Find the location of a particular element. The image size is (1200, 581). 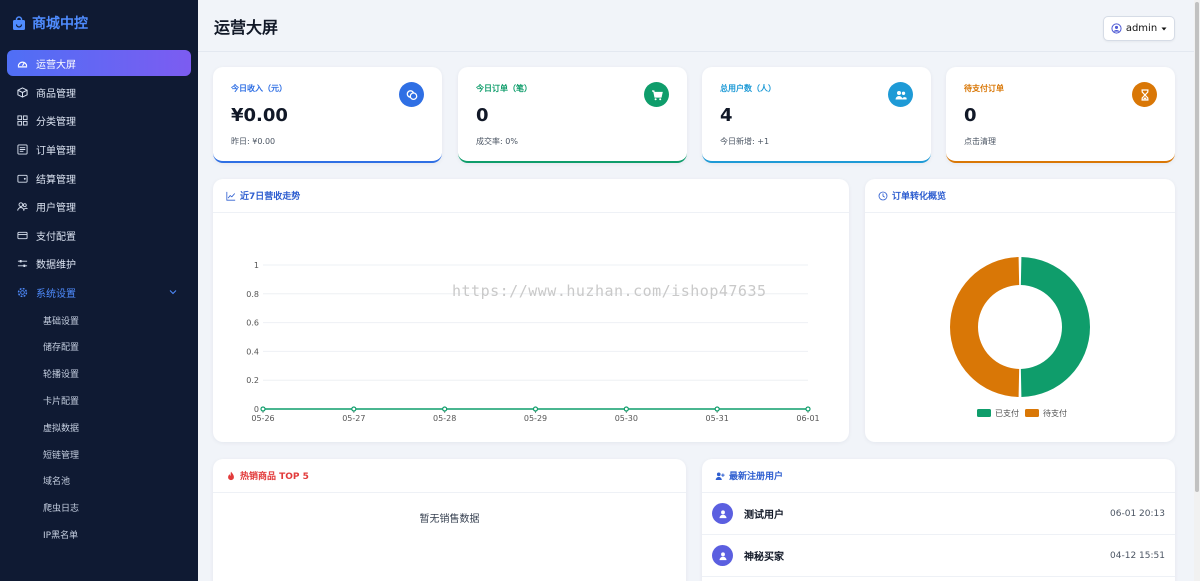

y-tick-label: 0.2 is located at coordinates (252, 380).